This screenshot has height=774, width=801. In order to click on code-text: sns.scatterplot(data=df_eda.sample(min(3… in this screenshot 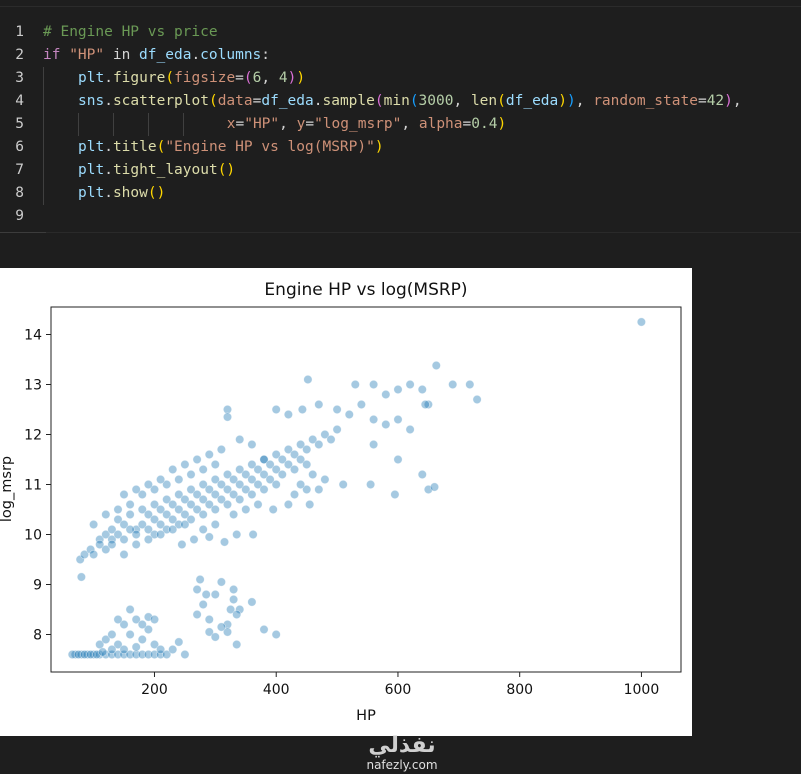, I will do `click(410, 101)`.